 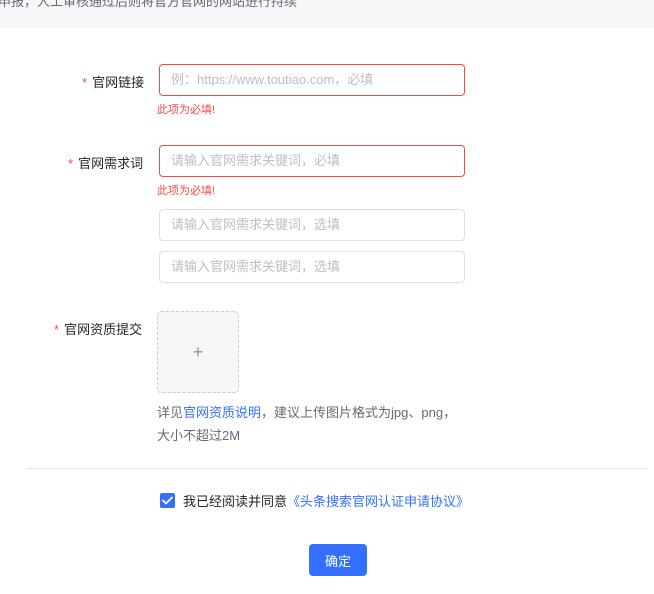 I want to click on demand-word-input-3: 请输入官网需求关键词，选填, so click(x=312, y=267).